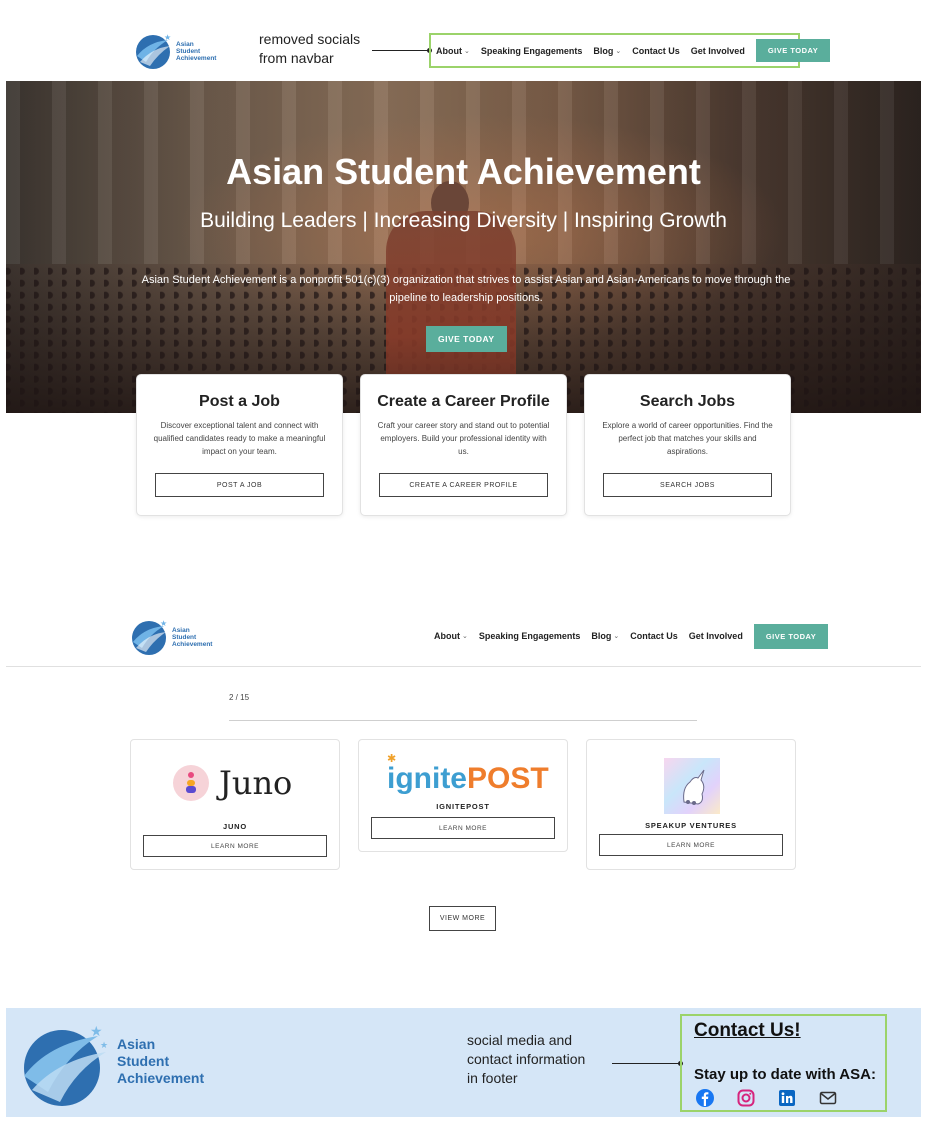 Image resolution: width=932 pixels, height=1138 pixels. Describe the element at coordinates (468, 774) in the screenshot. I see `ignitepost-logo: ✱ ignitePOST` at that location.